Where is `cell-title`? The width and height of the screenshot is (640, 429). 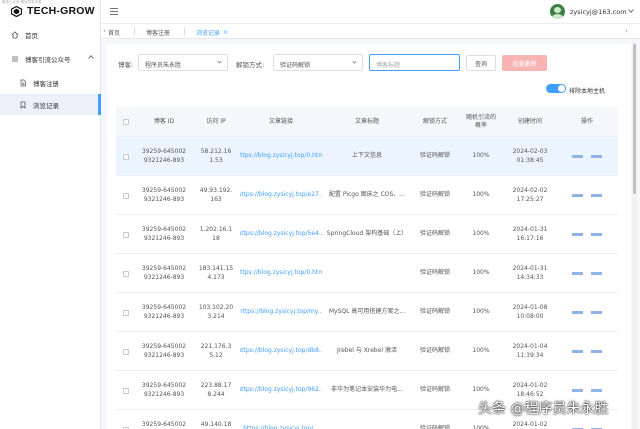 cell-title is located at coordinates (367, 273).